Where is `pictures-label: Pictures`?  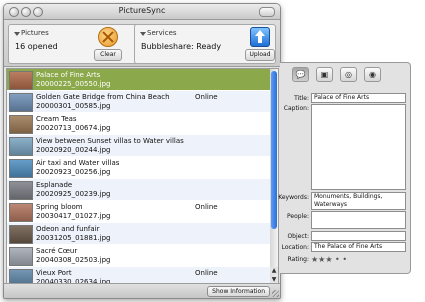 pictures-label: Pictures is located at coordinates (35, 33).